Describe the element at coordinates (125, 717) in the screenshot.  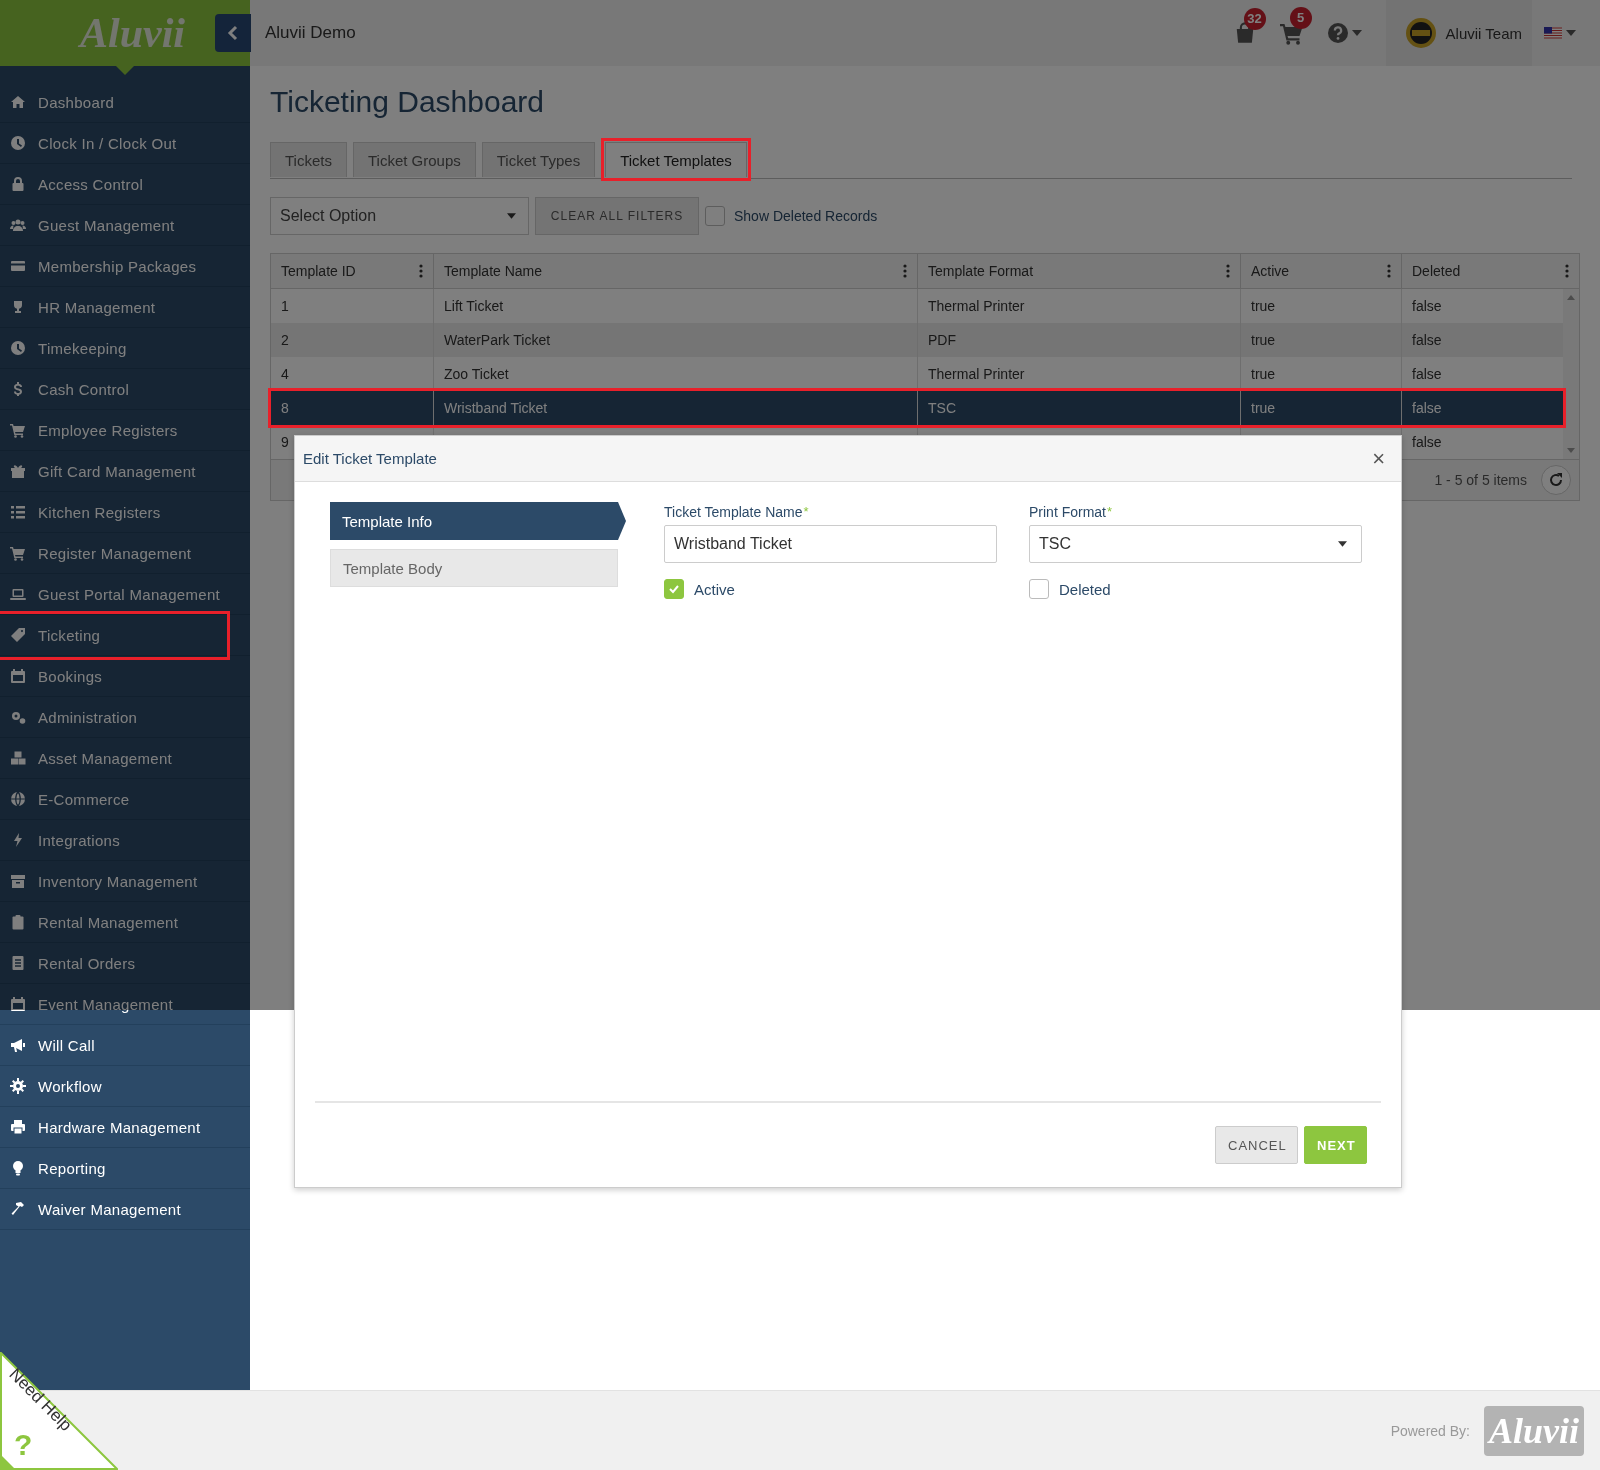
I see `sidebar-item: Administration` at that location.